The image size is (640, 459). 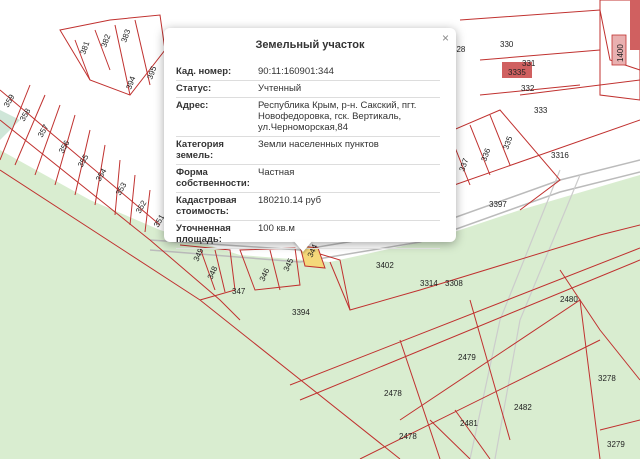 What do you see at coordinates (635, 25) in the screenshot?
I see `building` at bounding box center [635, 25].